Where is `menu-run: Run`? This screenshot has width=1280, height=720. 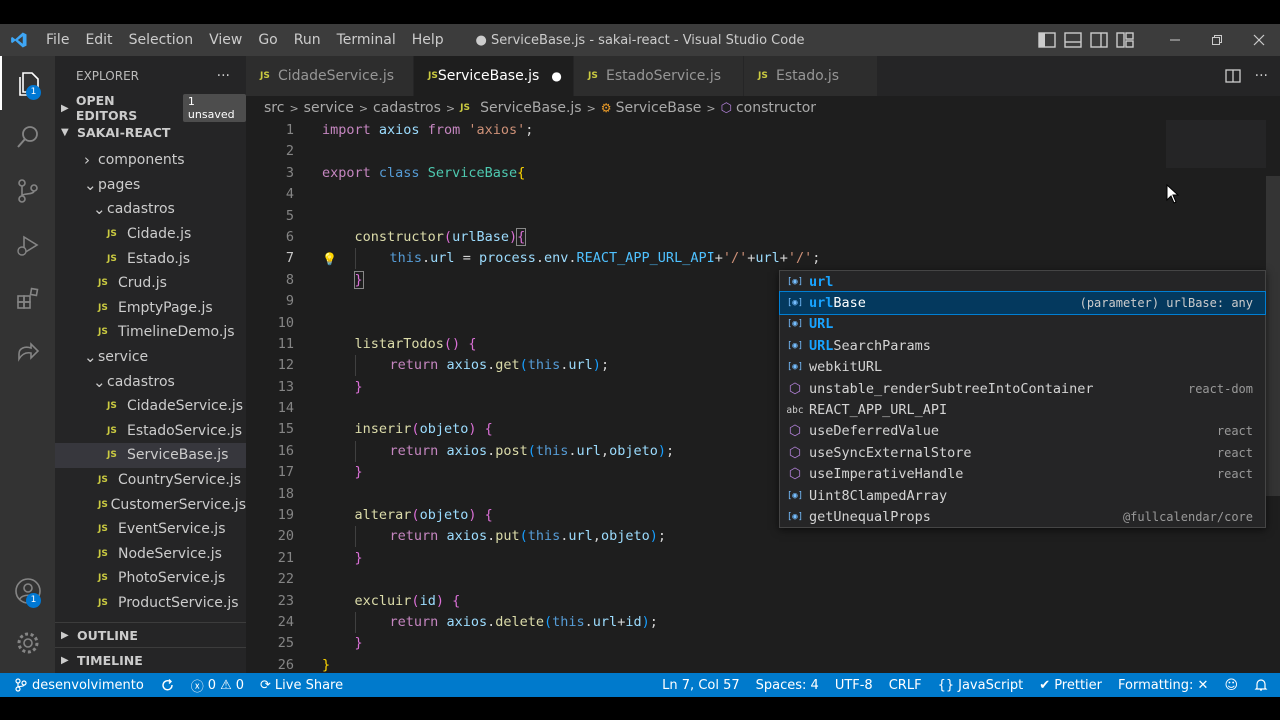 menu-run: Run is located at coordinates (307, 40).